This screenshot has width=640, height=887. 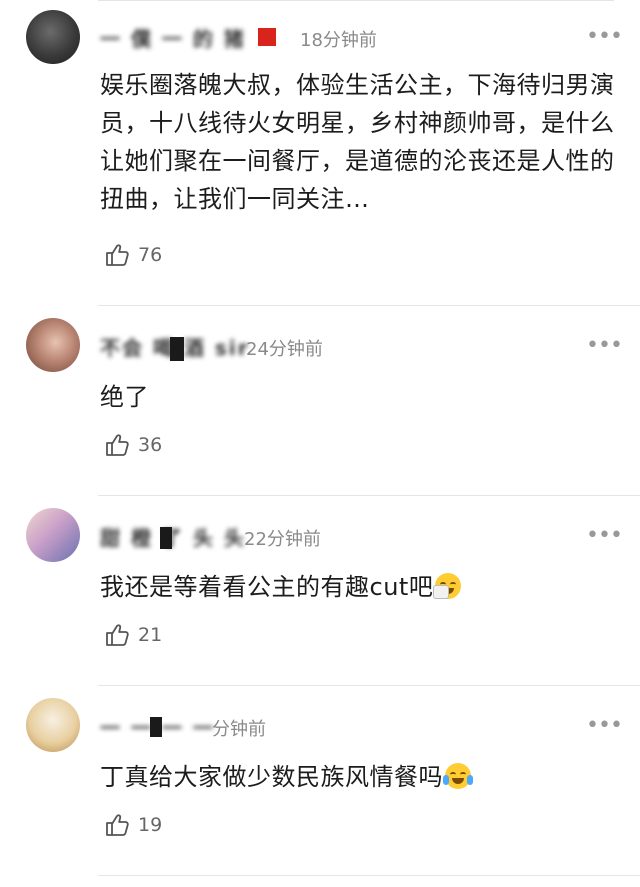 What do you see at coordinates (338, 40) in the screenshot?
I see `timestamp: 18分钟前` at bounding box center [338, 40].